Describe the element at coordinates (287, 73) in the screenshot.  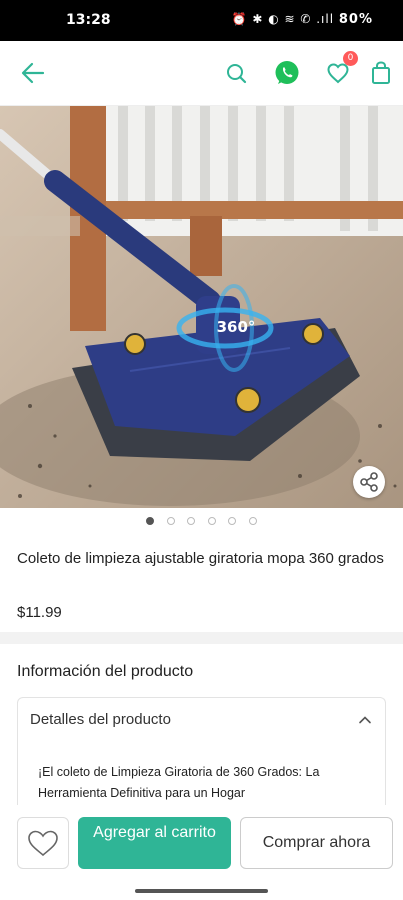
I see `whatsapp-icon` at that location.